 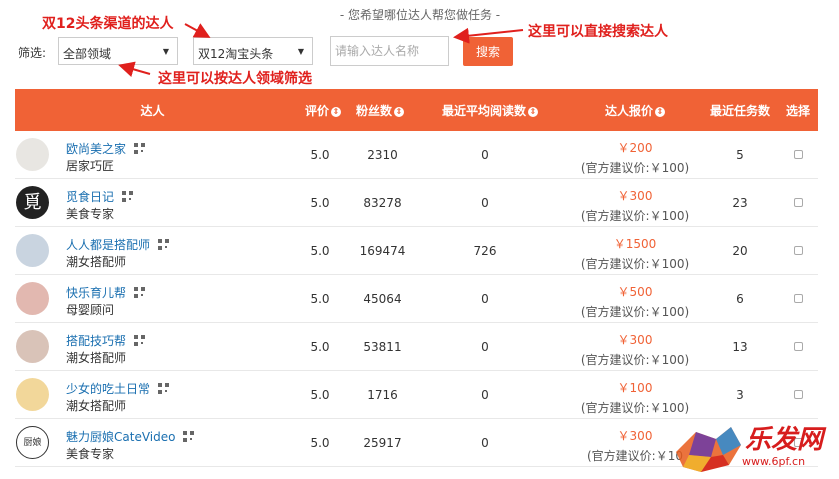 What do you see at coordinates (106, 292) in the screenshot?
I see `talent-name-link: 快乐育儿帮` at bounding box center [106, 292].